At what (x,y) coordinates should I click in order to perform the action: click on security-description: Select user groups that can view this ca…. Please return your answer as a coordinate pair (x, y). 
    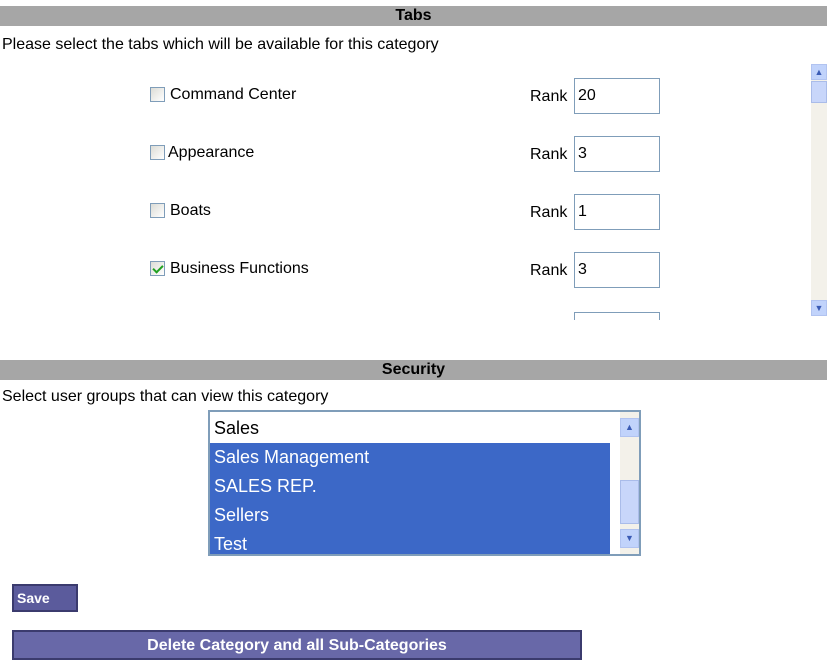
    Looking at the image, I should click on (165, 396).